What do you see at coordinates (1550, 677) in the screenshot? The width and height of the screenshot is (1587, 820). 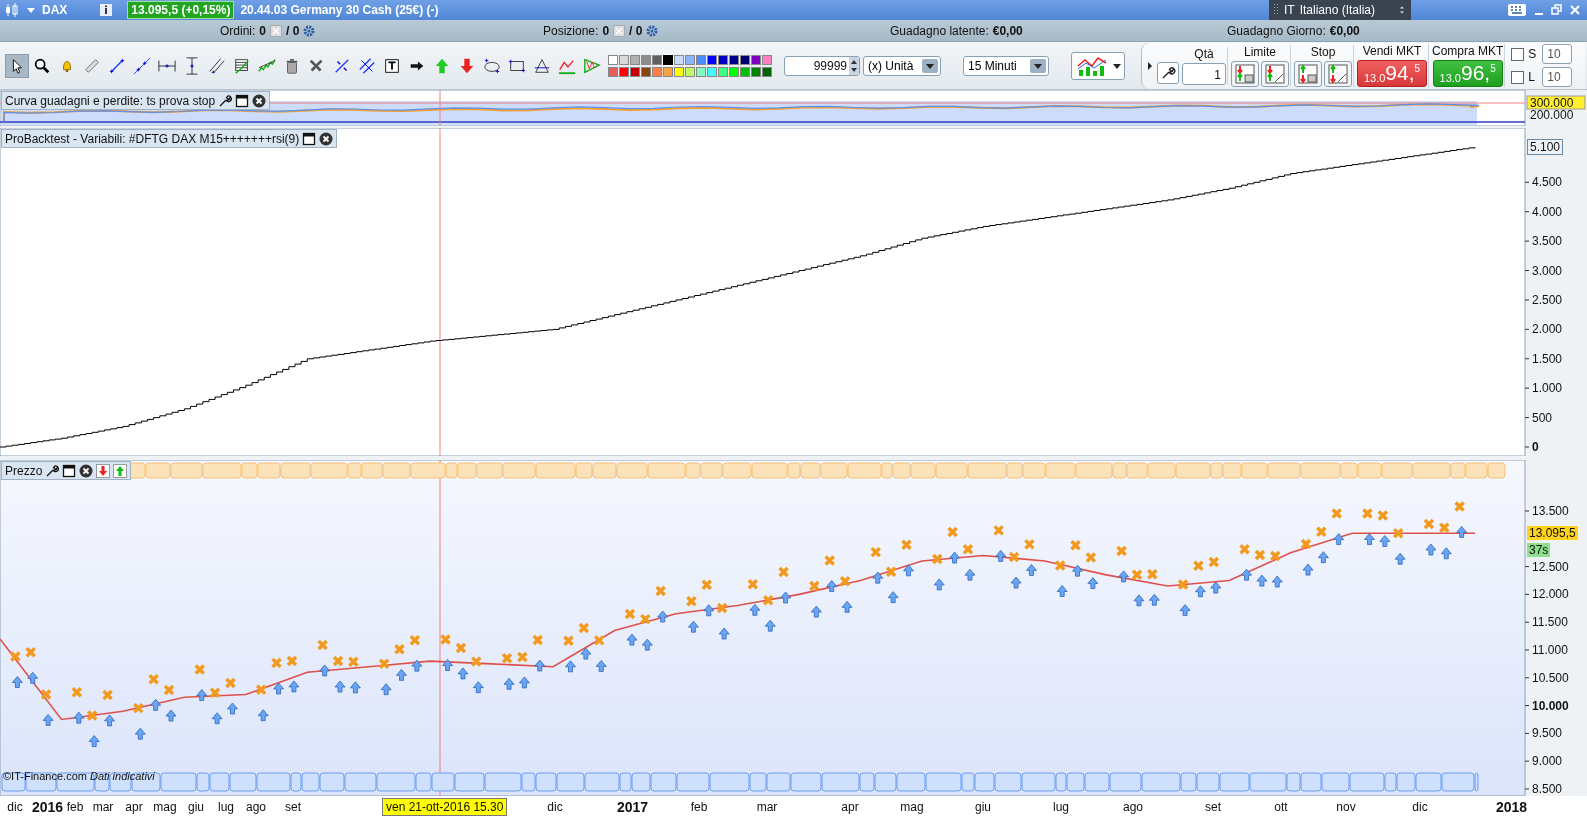 I see `axis-label: 10.500` at bounding box center [1550, 677].